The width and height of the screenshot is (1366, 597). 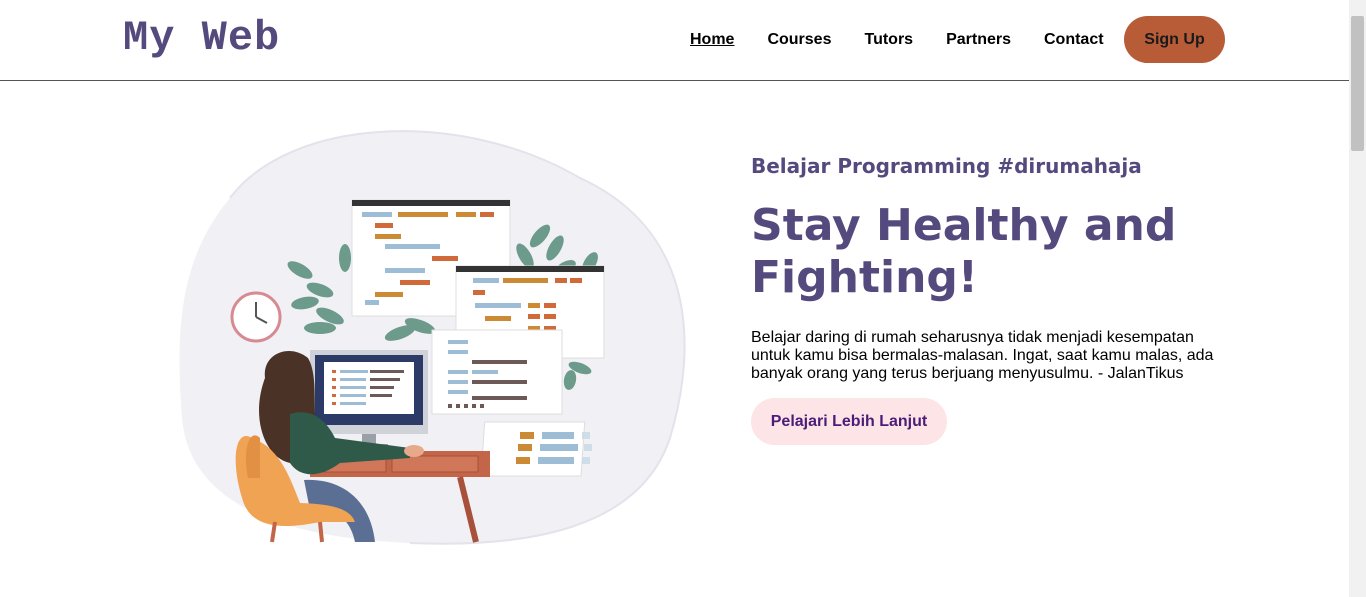 I want to click on nav-partners: Partners, so click(x=978, y=40).